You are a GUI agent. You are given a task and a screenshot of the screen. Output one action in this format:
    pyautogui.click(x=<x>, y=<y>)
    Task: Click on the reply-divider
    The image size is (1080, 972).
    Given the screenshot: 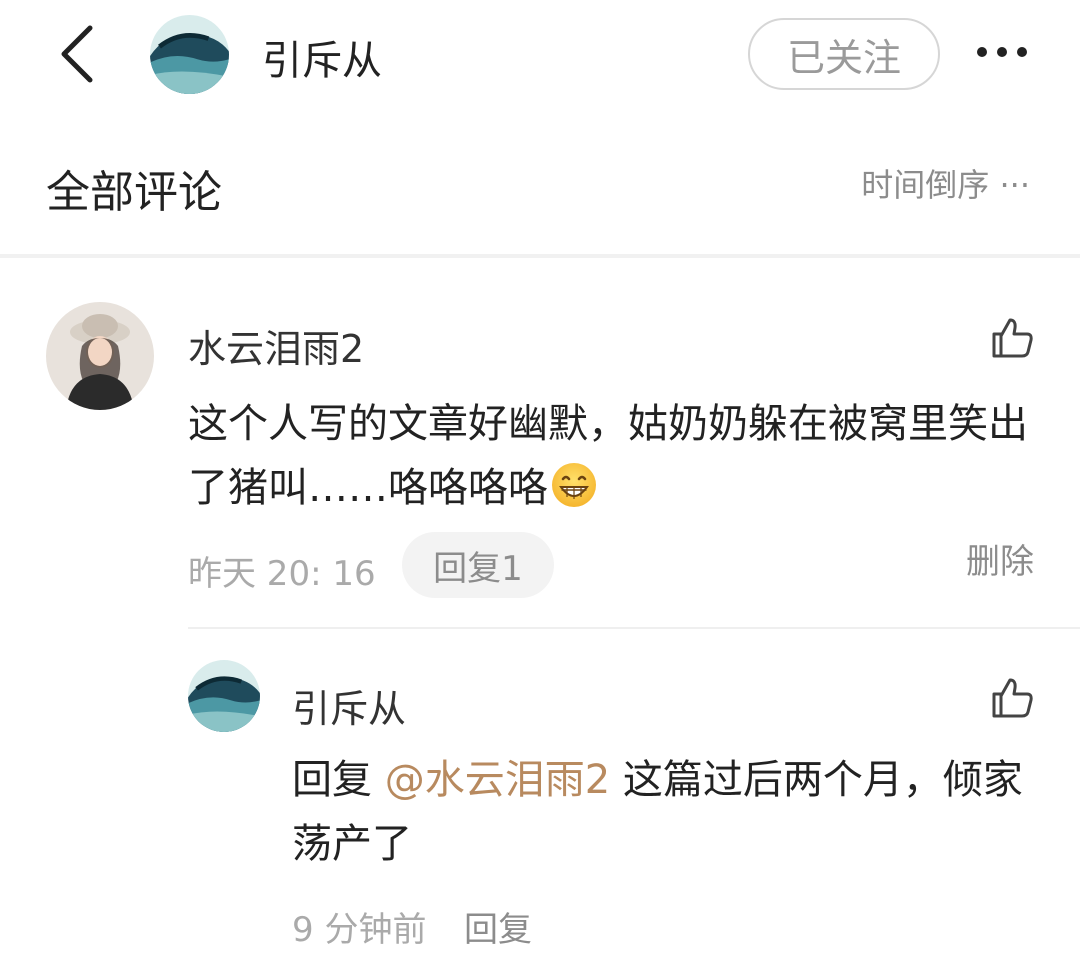 What is the action you would take?
    pyautogui.click(x=634, y=628)
    